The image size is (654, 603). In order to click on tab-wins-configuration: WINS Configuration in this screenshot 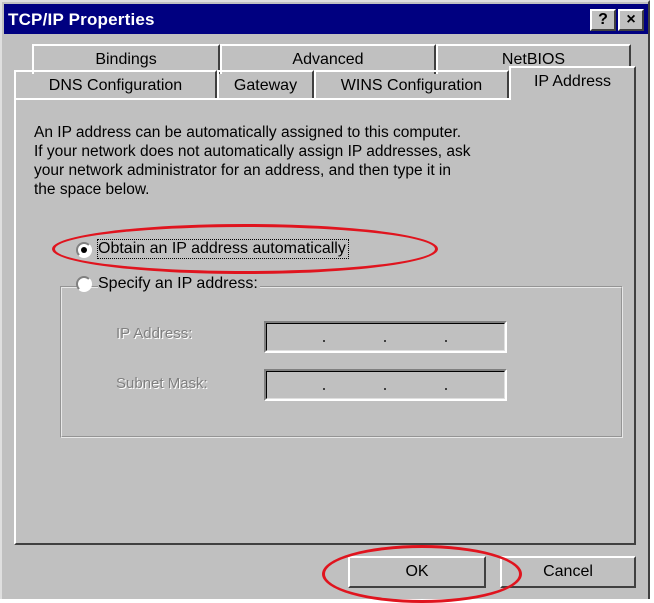, I will do `click(411, 85)`.